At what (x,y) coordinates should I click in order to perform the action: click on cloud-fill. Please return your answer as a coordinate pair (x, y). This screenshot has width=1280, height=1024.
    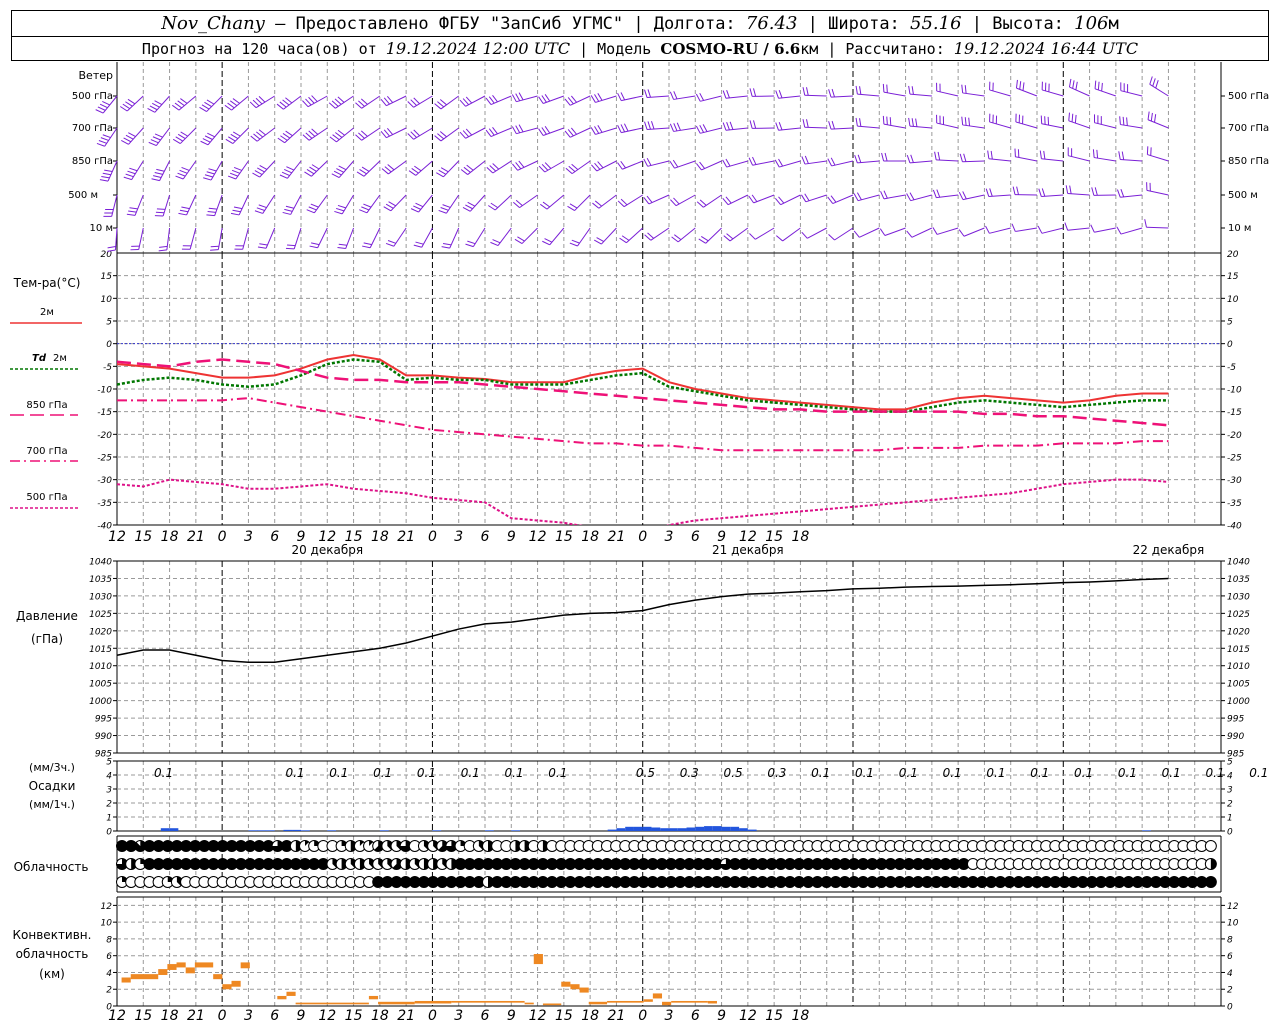
    Looking at the image, I should click on (1211, 882).